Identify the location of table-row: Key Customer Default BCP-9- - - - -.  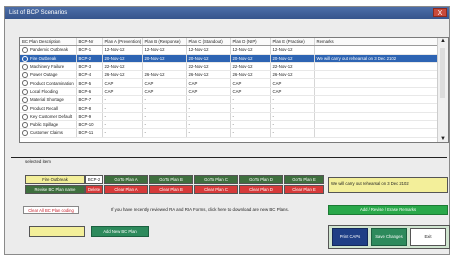
(229, 116).